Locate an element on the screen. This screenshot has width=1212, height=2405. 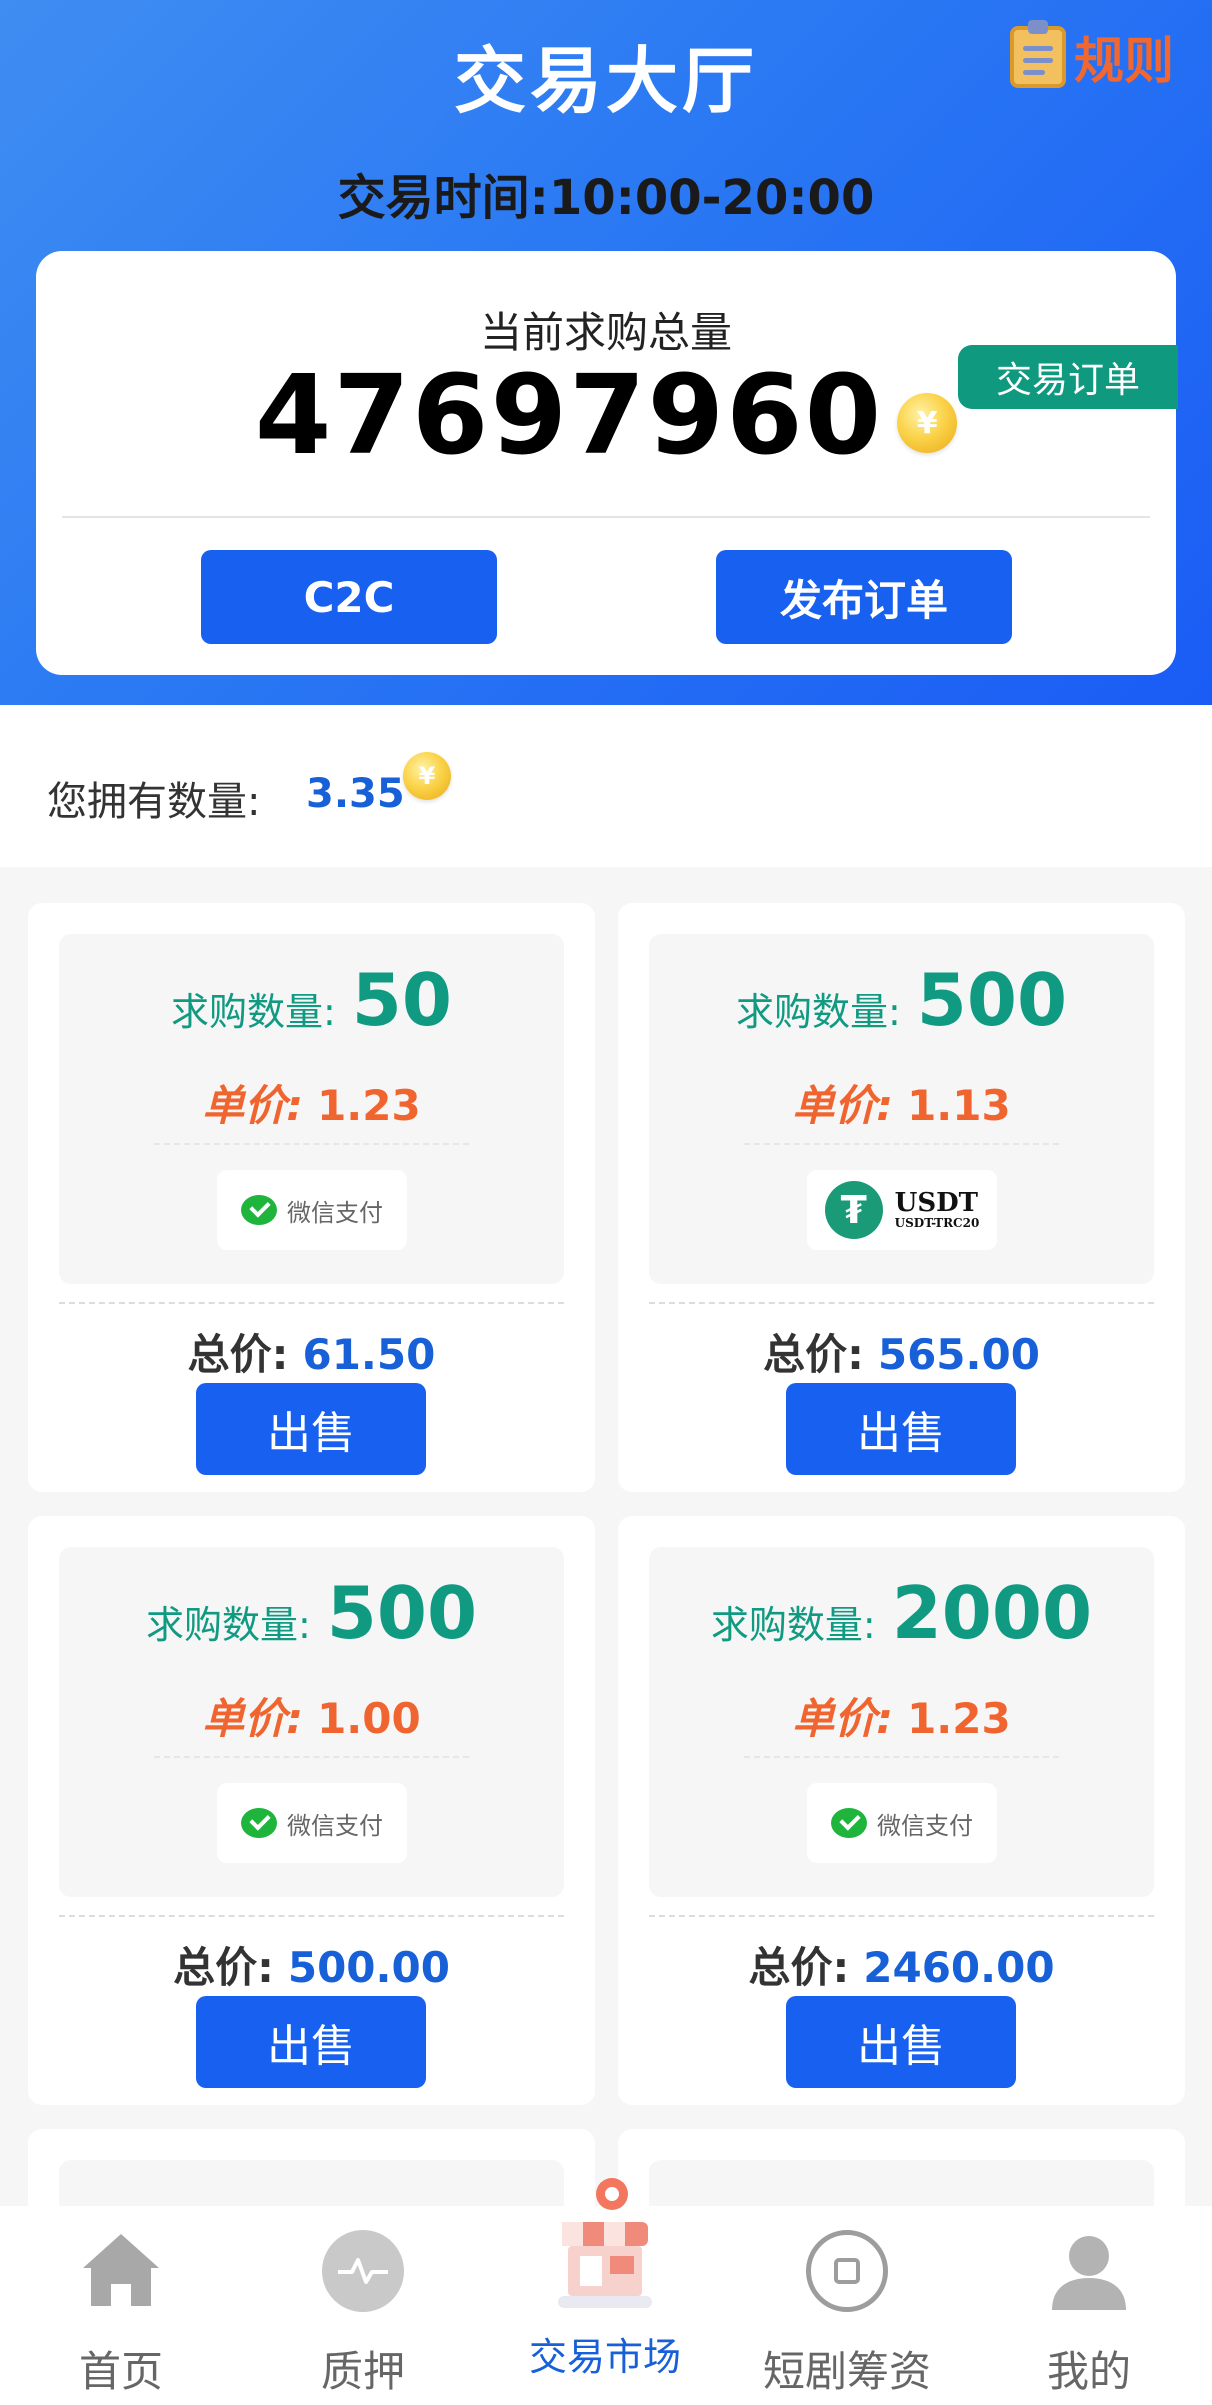
buy-order-card: 求购数量: 50 单价: 1.23 微信支付 总价: 61.50 出售 is located at coordinates (311, 1197).